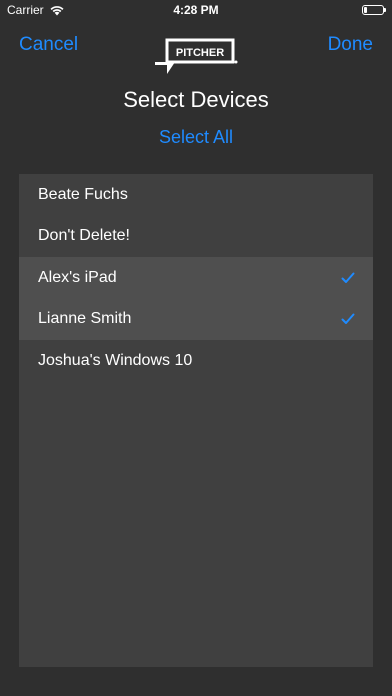 Image resolution: width=392 pixels, height=696 pixels. Describe the element at coordinates (196, 361) in the screenshot. I see `device-row-joshuas-windows-10: Joshua's Windows 10` at that location.